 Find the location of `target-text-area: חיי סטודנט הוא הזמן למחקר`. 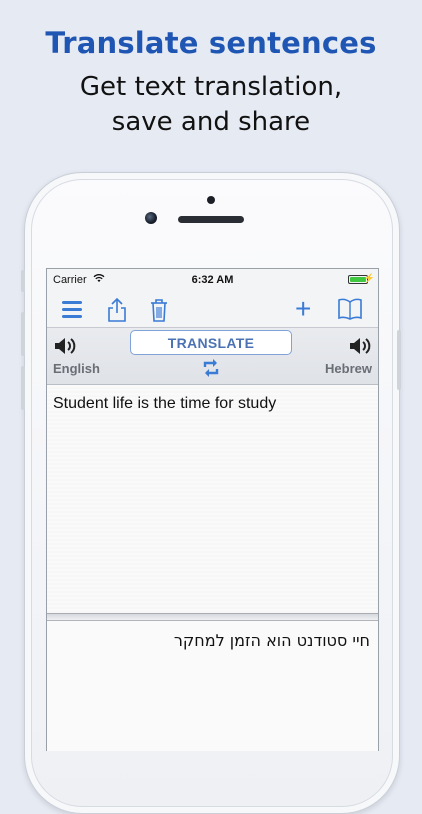

target-text-area: חיי סטודנט הוא הזמן למחקר is located at coordinates (212, 686).